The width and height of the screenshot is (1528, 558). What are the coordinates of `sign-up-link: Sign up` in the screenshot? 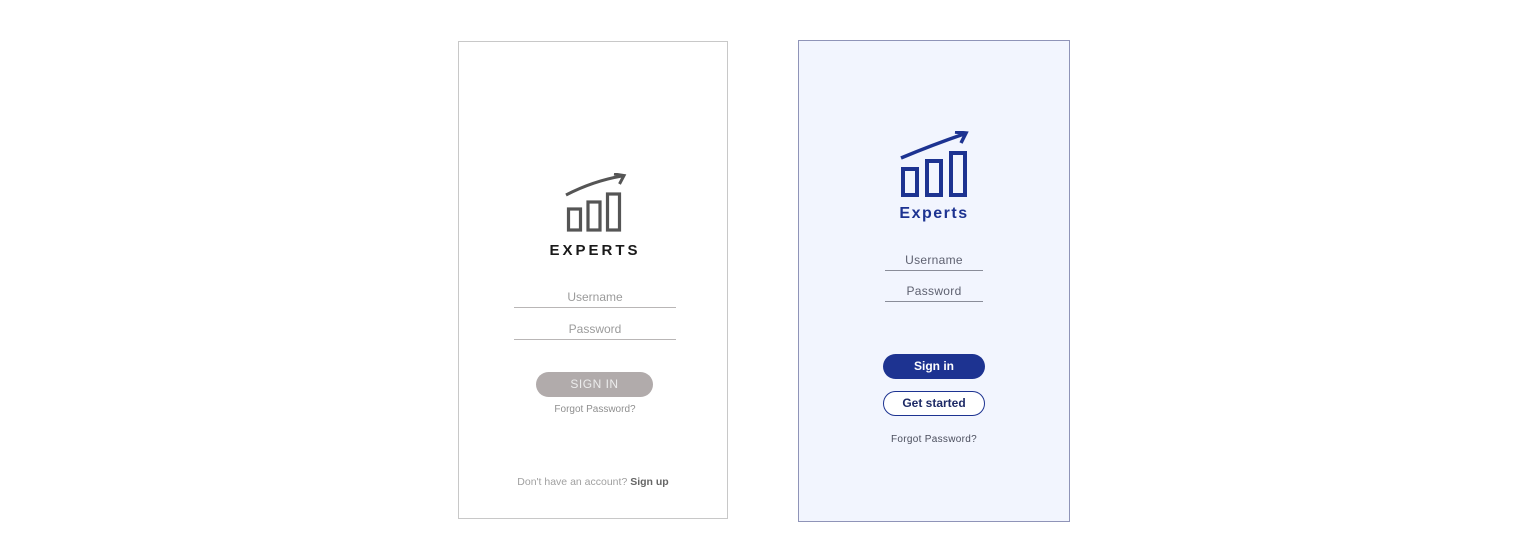 It's located at (649, 482).